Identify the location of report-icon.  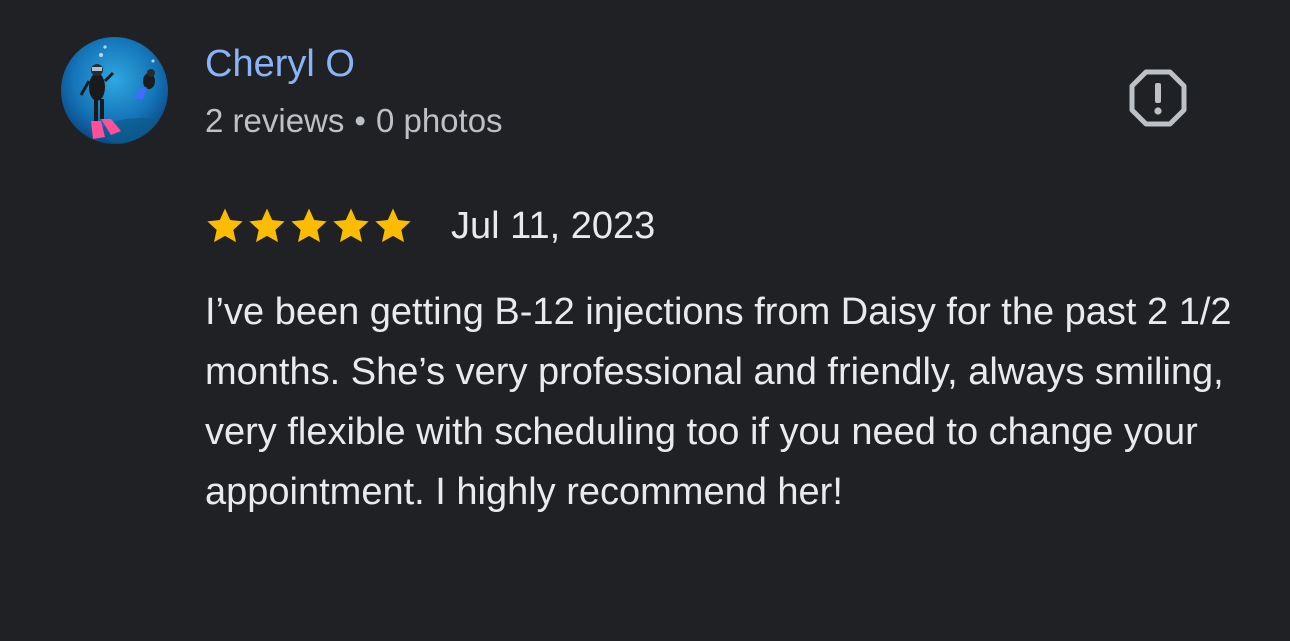
(1158, 98).